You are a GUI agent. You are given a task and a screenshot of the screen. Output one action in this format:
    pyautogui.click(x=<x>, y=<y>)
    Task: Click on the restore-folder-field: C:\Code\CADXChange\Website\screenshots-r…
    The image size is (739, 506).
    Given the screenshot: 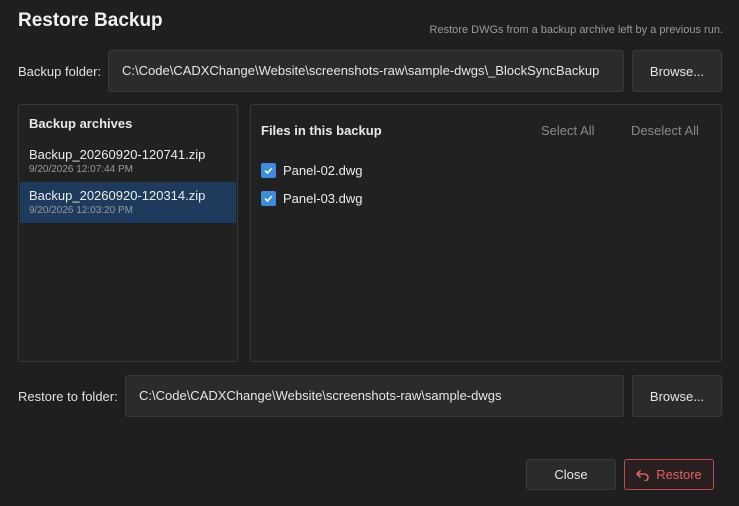 What is the action you would take?
    pyautogui.click(x=374, y=396)
    